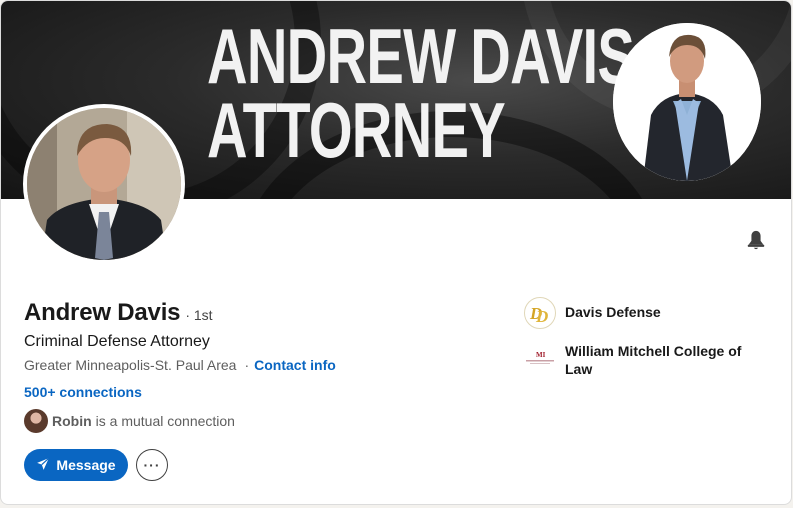  I want to click on more-icon: ···, so click(152, 465).